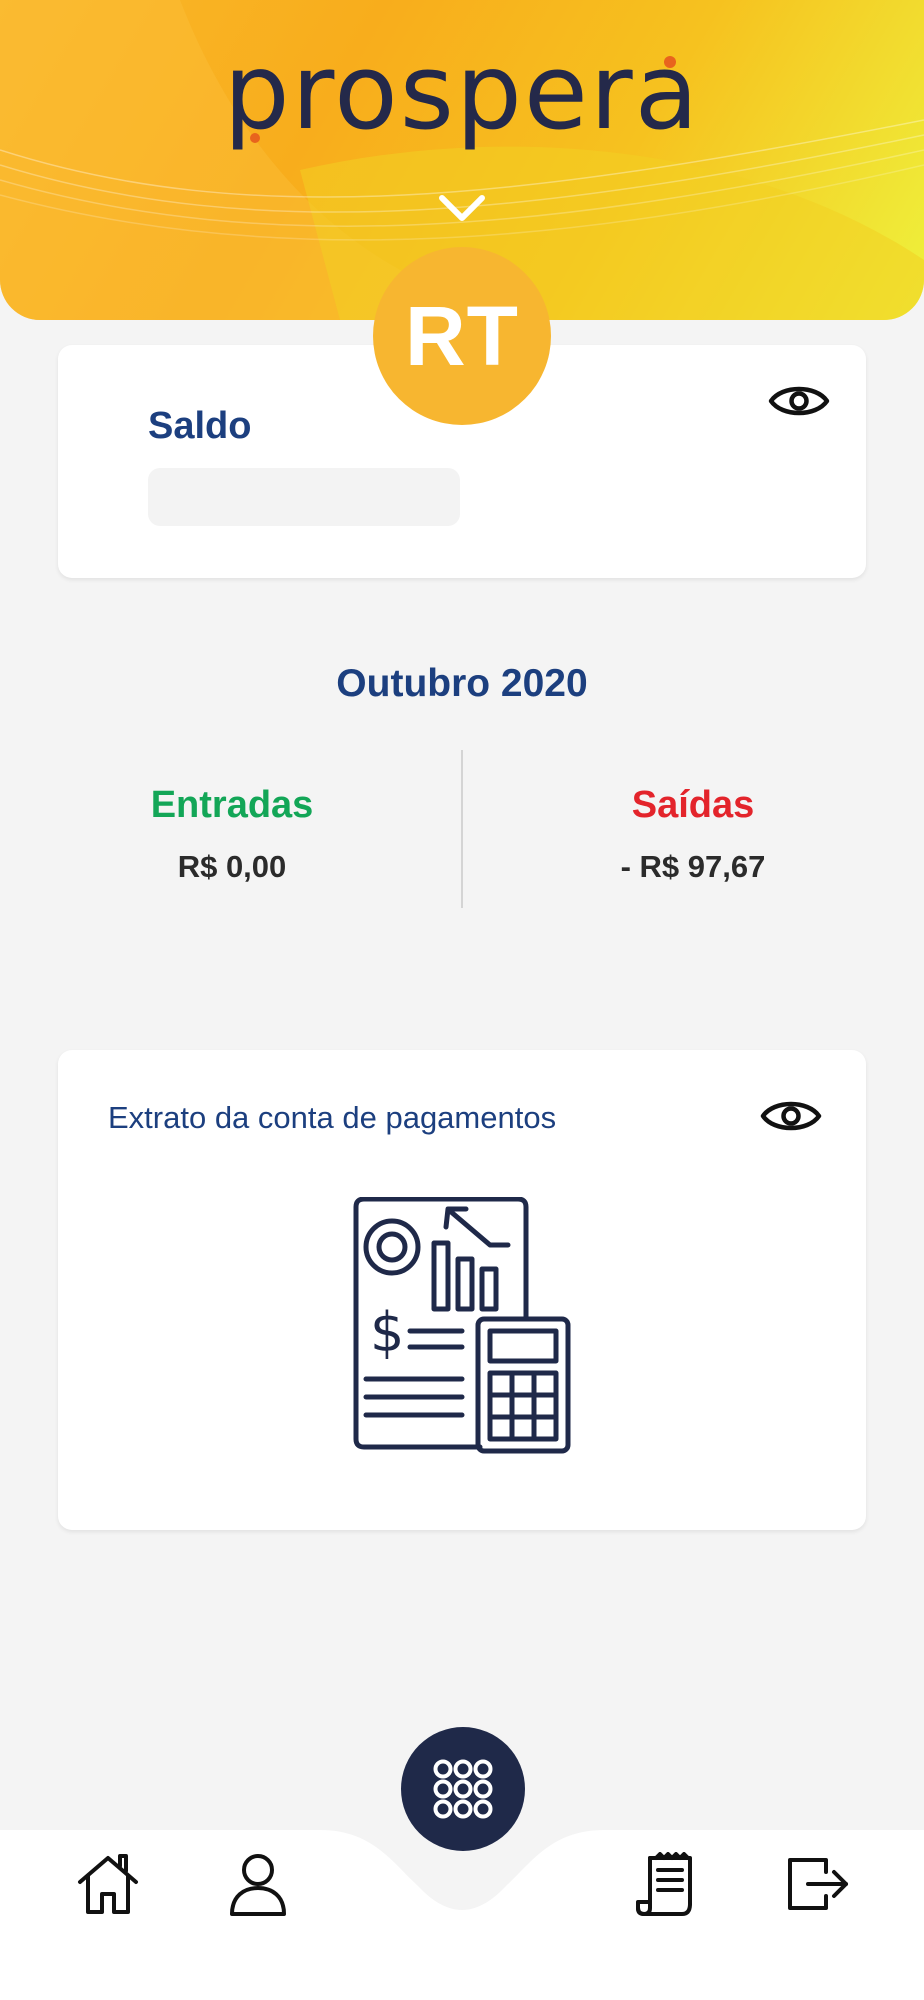 This screenshot has height=2000, width=924. What do you see at coordinates (232, 866) in the screenshot?
I see `income-value: R$ 0,00` at bounding box center [232, 866].